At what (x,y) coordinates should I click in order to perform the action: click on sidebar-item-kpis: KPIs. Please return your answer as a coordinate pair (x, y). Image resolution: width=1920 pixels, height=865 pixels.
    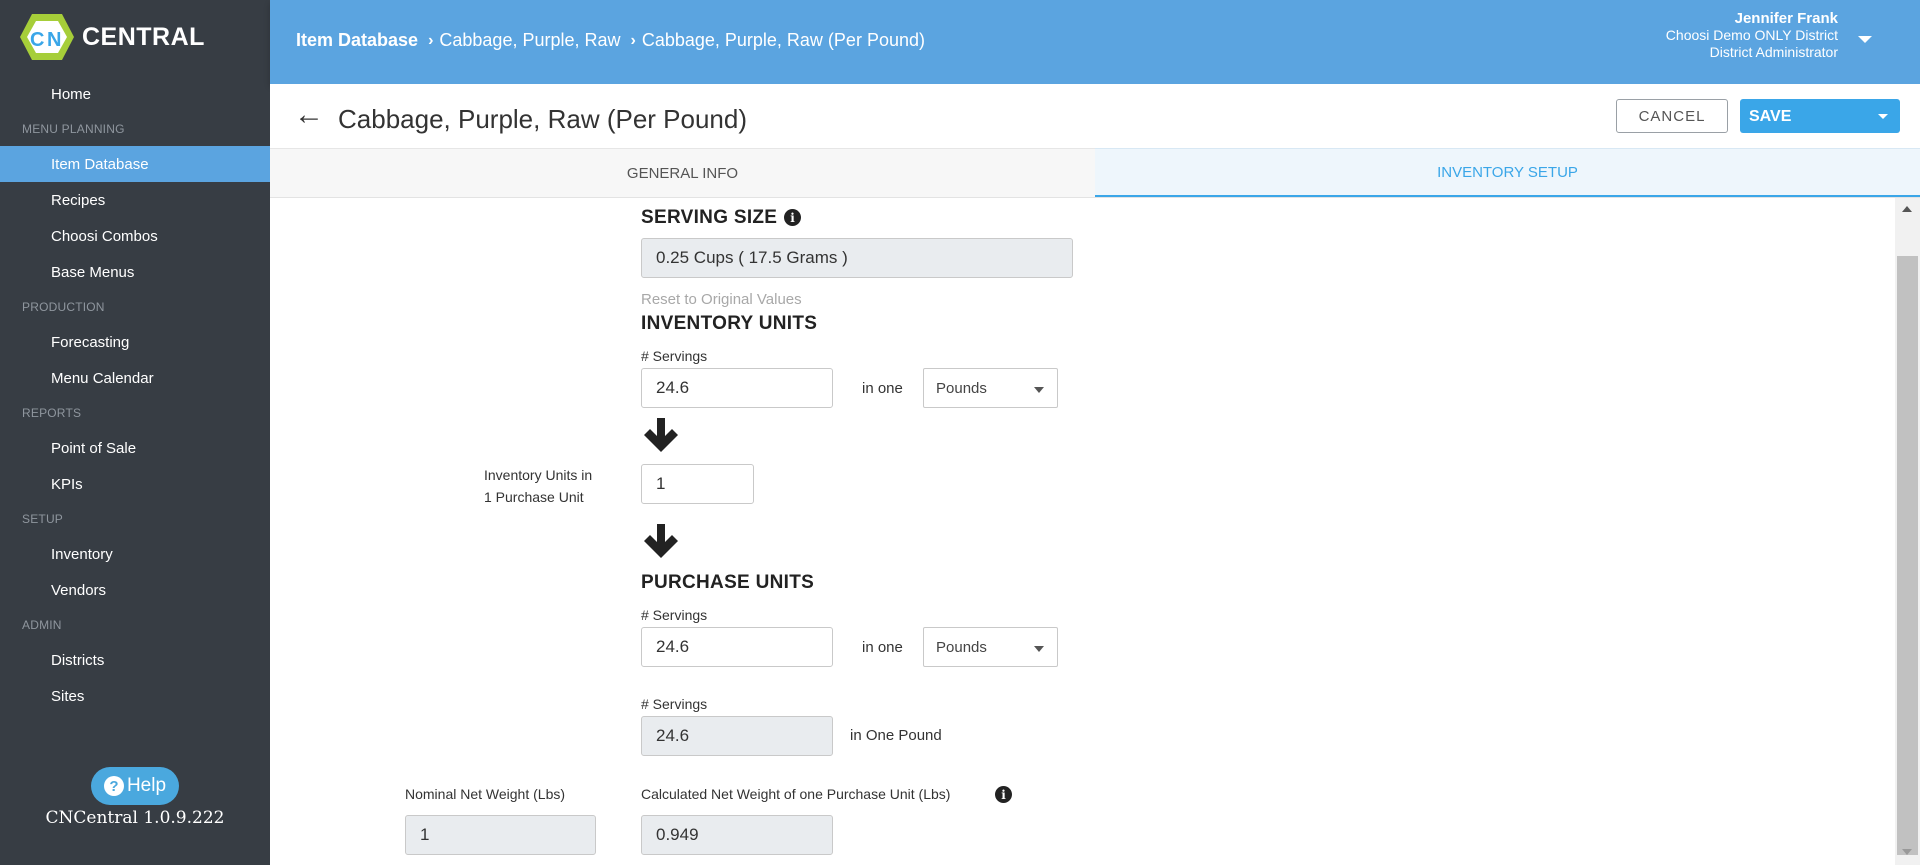
    Looking at the image, I should click on (135, 484).